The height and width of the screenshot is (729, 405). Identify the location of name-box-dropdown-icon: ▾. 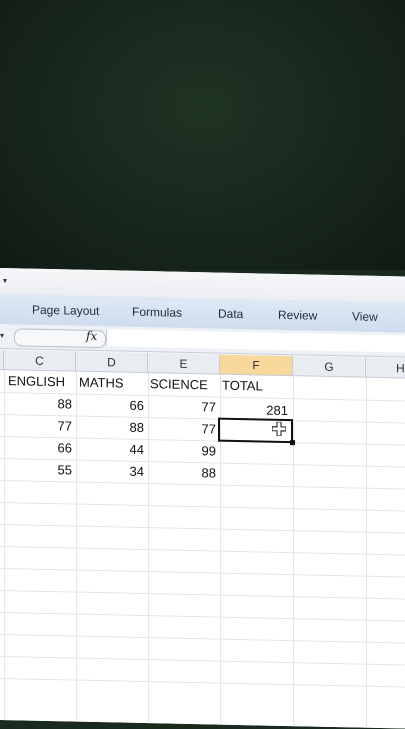
(2, 335).